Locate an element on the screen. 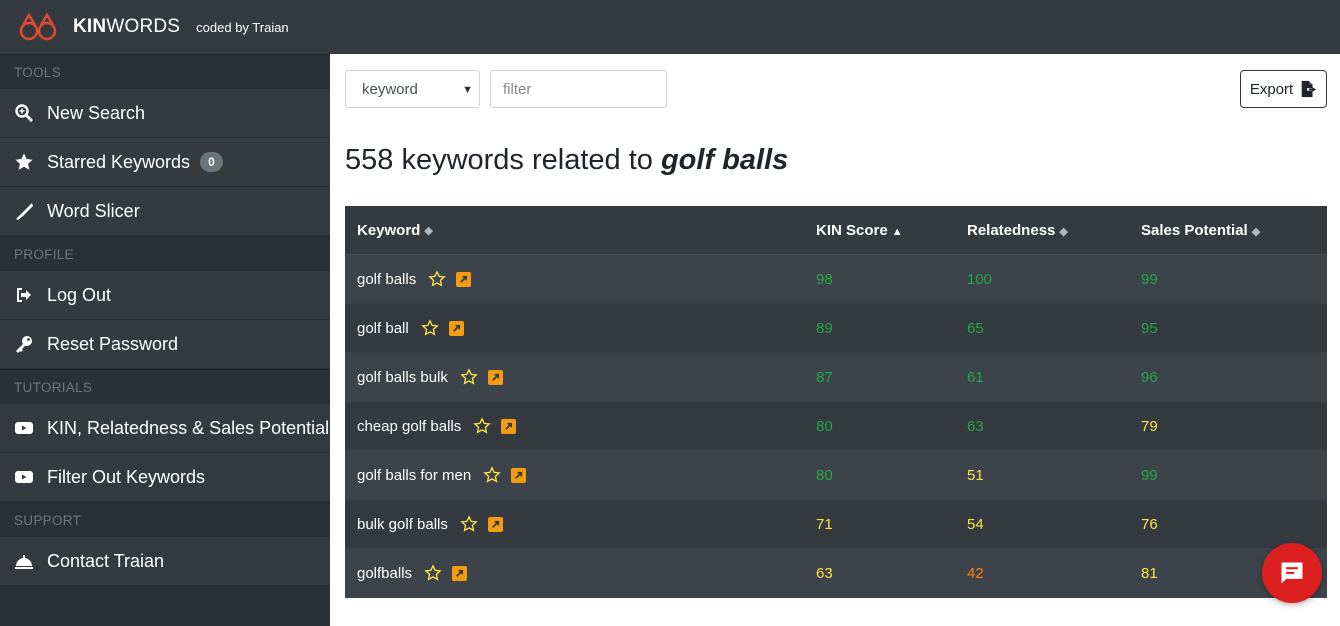  keyword-cell: cheap golf balls is located at coordinates (574, 426).